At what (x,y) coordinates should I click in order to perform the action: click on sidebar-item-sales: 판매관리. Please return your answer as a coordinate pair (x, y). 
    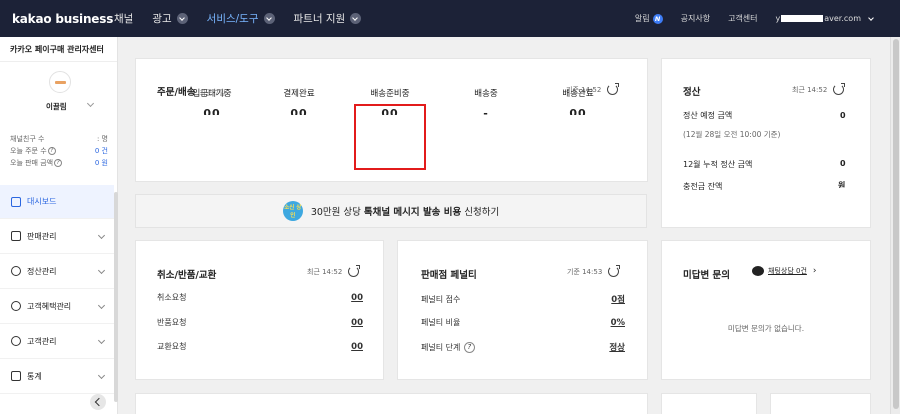
    Looking at the image, I should click on (57, 236).